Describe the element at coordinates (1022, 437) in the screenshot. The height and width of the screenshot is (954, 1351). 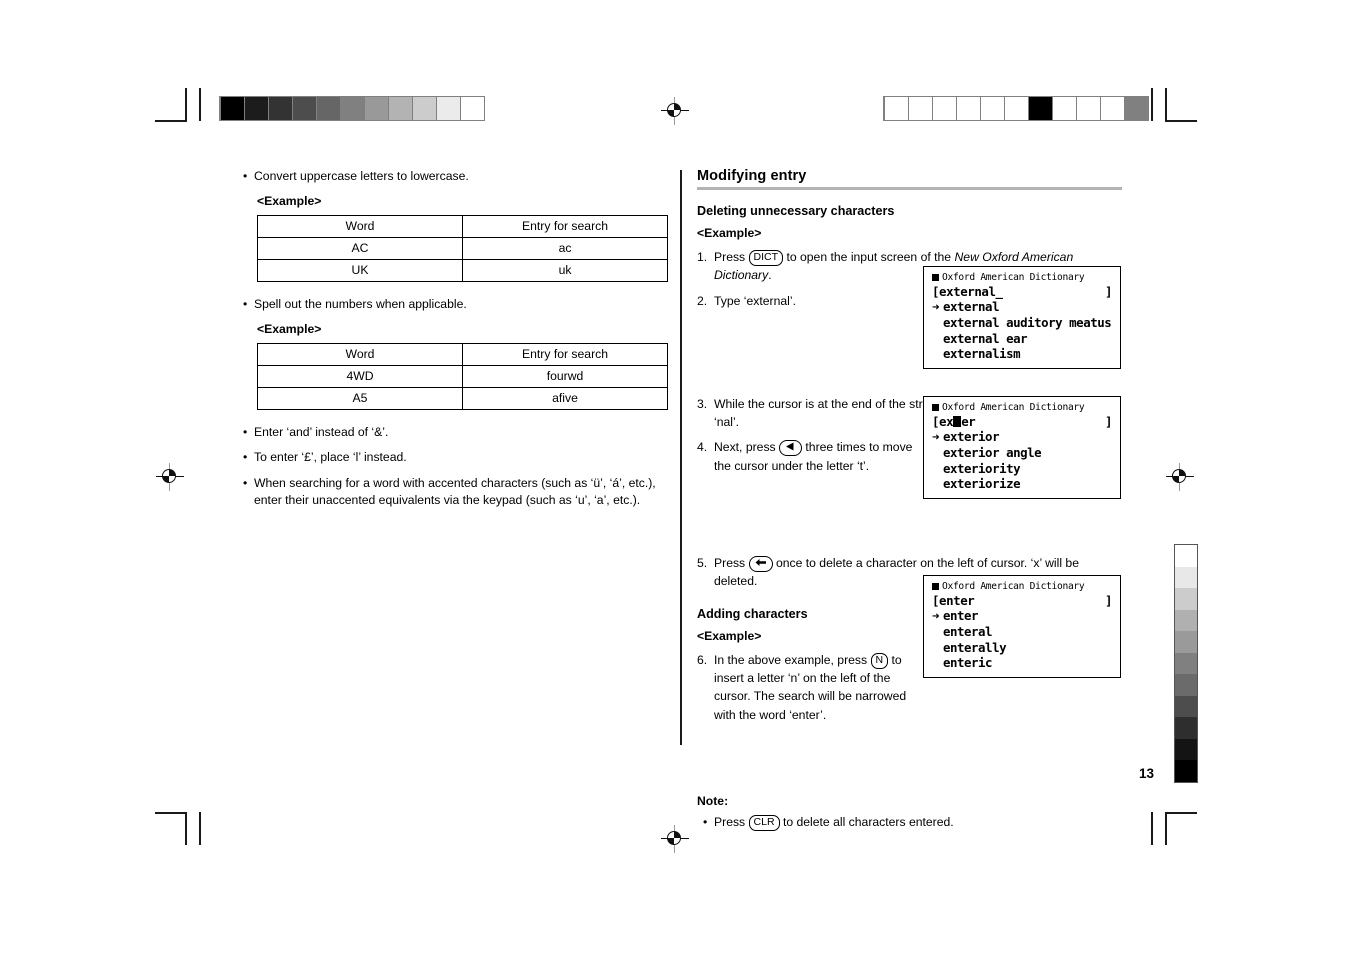
I see `lcd-result-row: ➜ exterior` at that location.